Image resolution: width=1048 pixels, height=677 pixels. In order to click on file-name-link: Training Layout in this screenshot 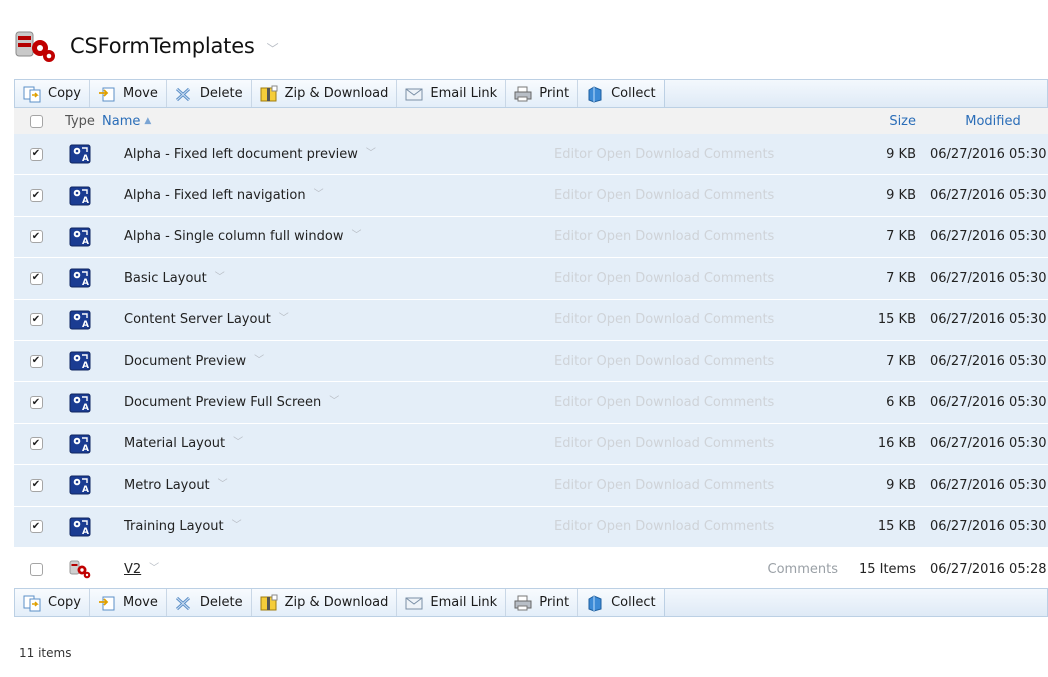, I will do `click(174, 526)`.